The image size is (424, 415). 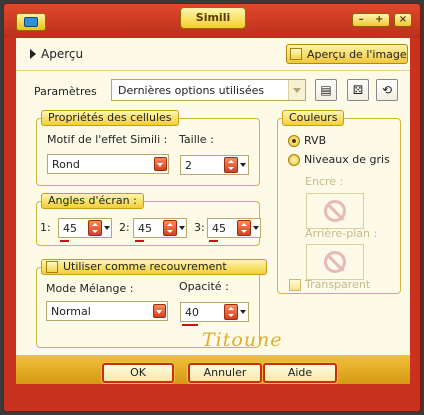 What do you see at coordinates (66, 164) in the screenshot?
I see `pattern-value: Rond` at bounding box center [66, 164].